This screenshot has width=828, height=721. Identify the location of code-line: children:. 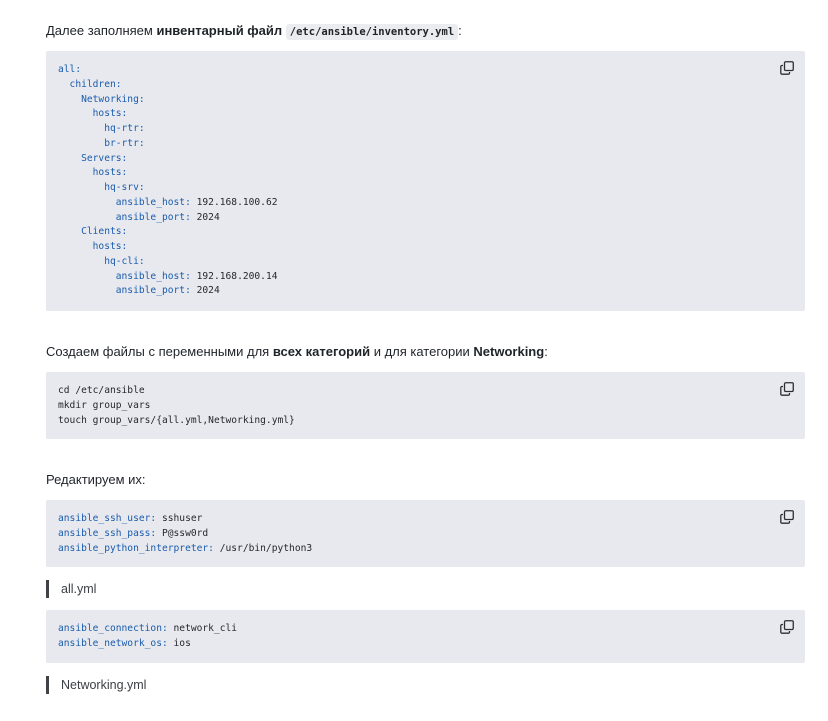
(90, 84).